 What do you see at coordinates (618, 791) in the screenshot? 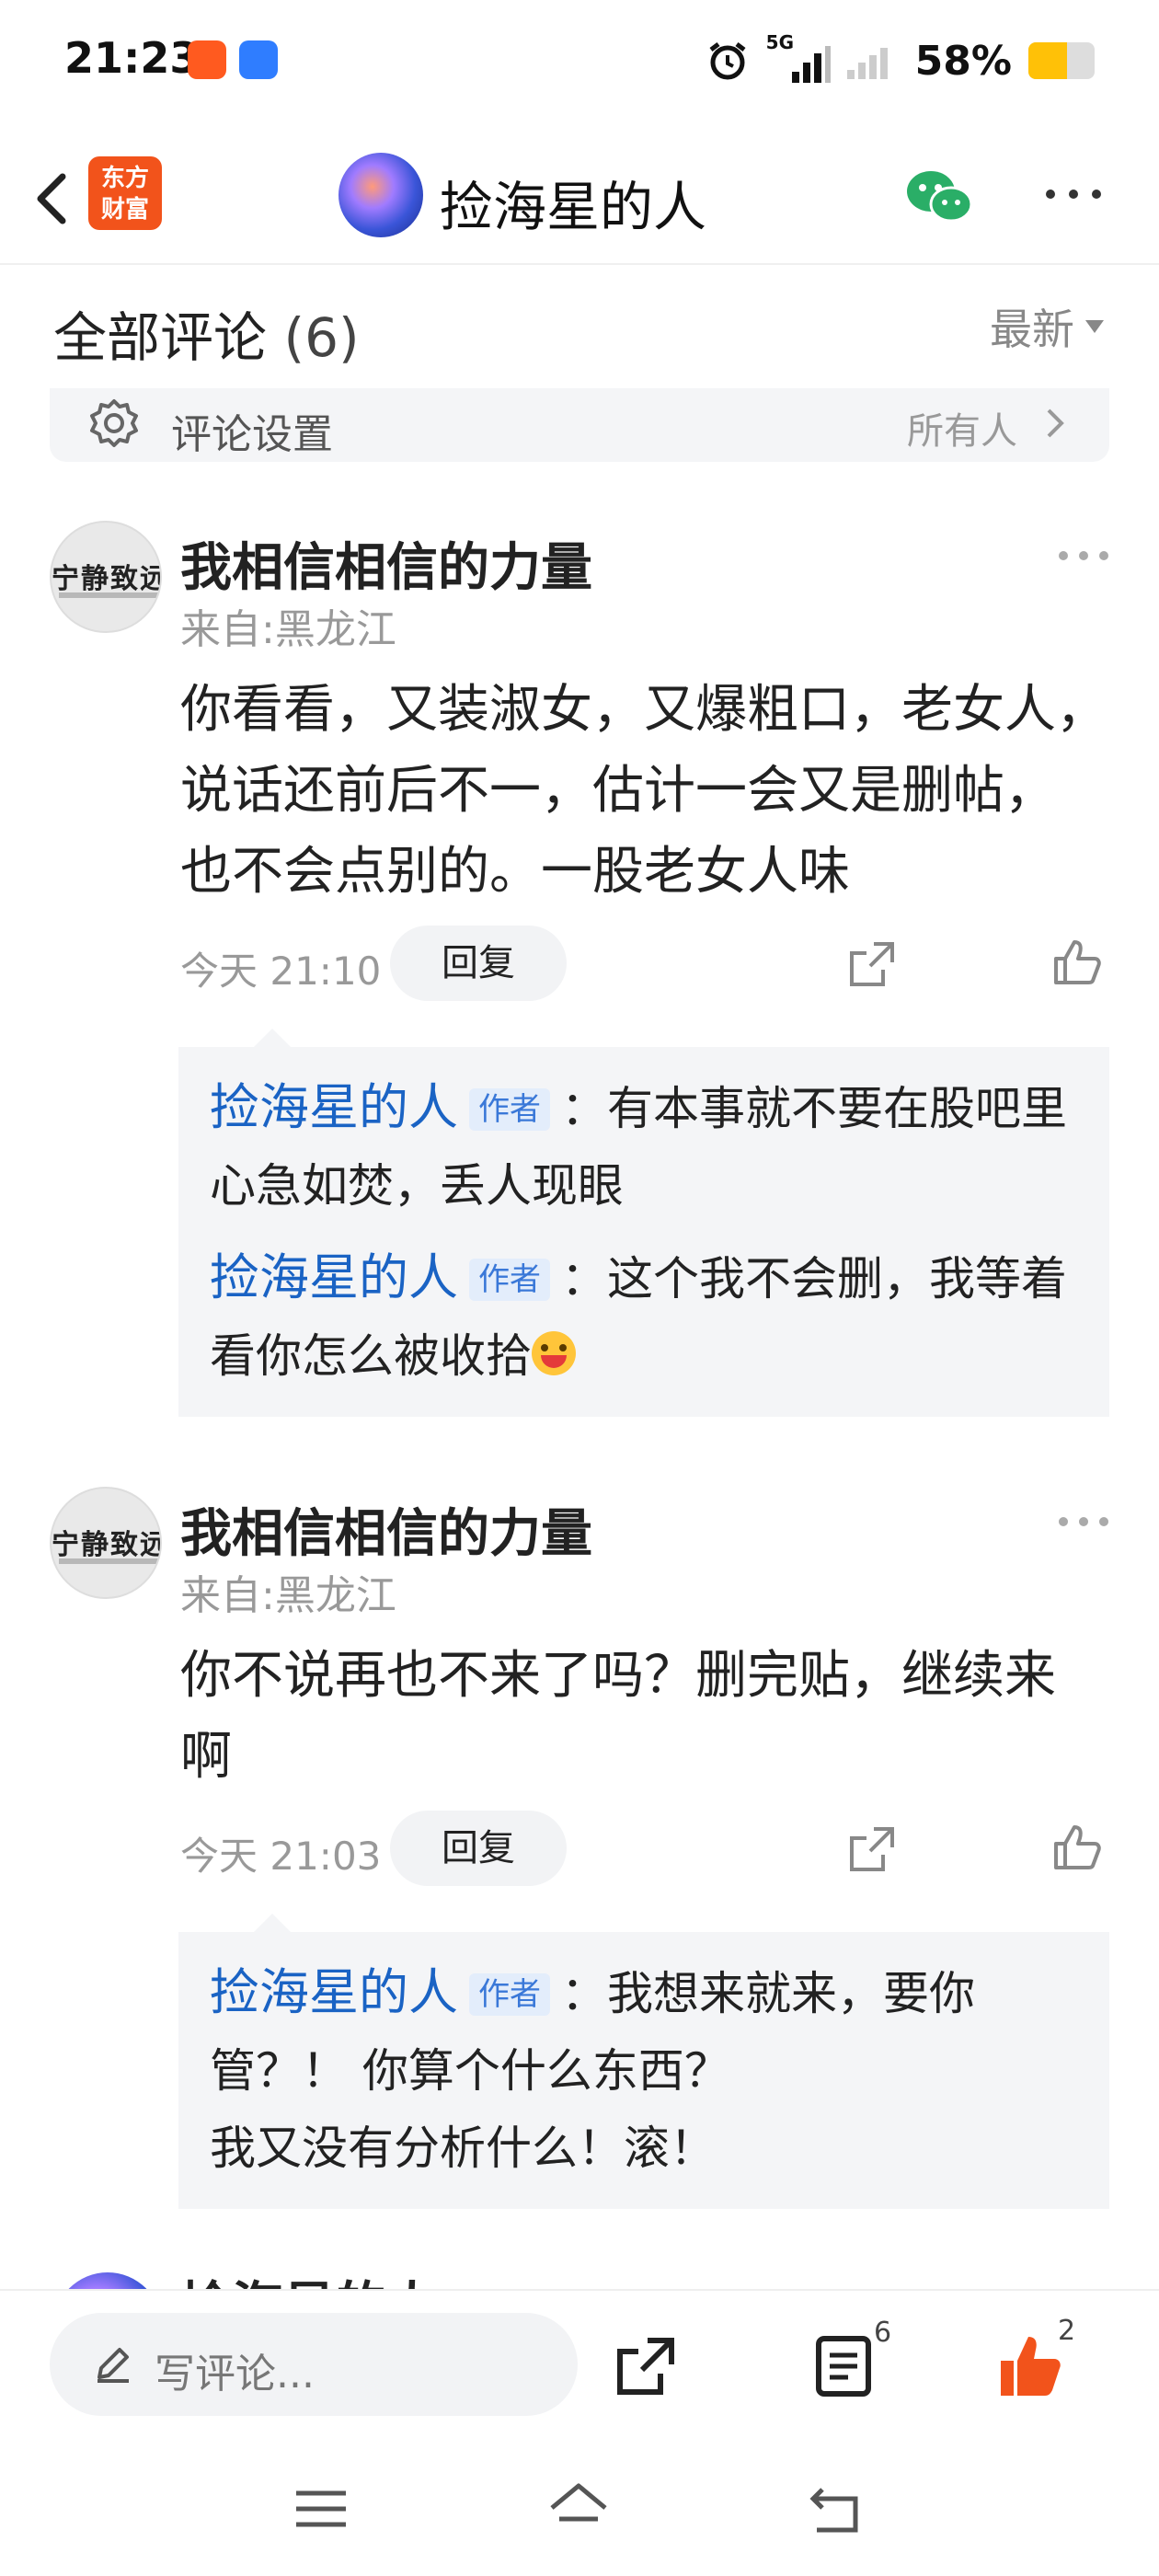
I see `comment-text-line: 说话还前后不一，估计一会又是删帖，` at bounding box center [618, 791].